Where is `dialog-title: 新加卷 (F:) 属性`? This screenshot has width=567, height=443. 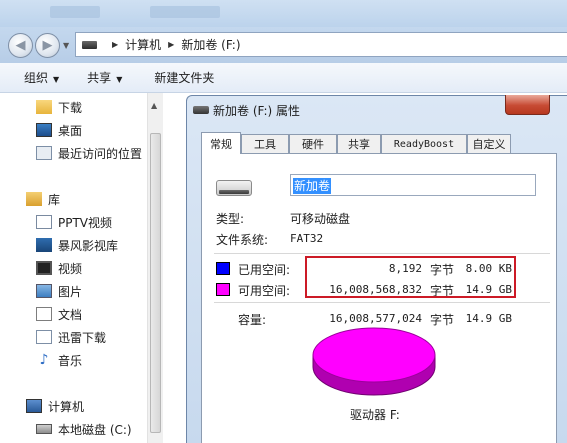
dialog-title: 新加卷 (F:) 属性 is located at coordinates (246, 110).